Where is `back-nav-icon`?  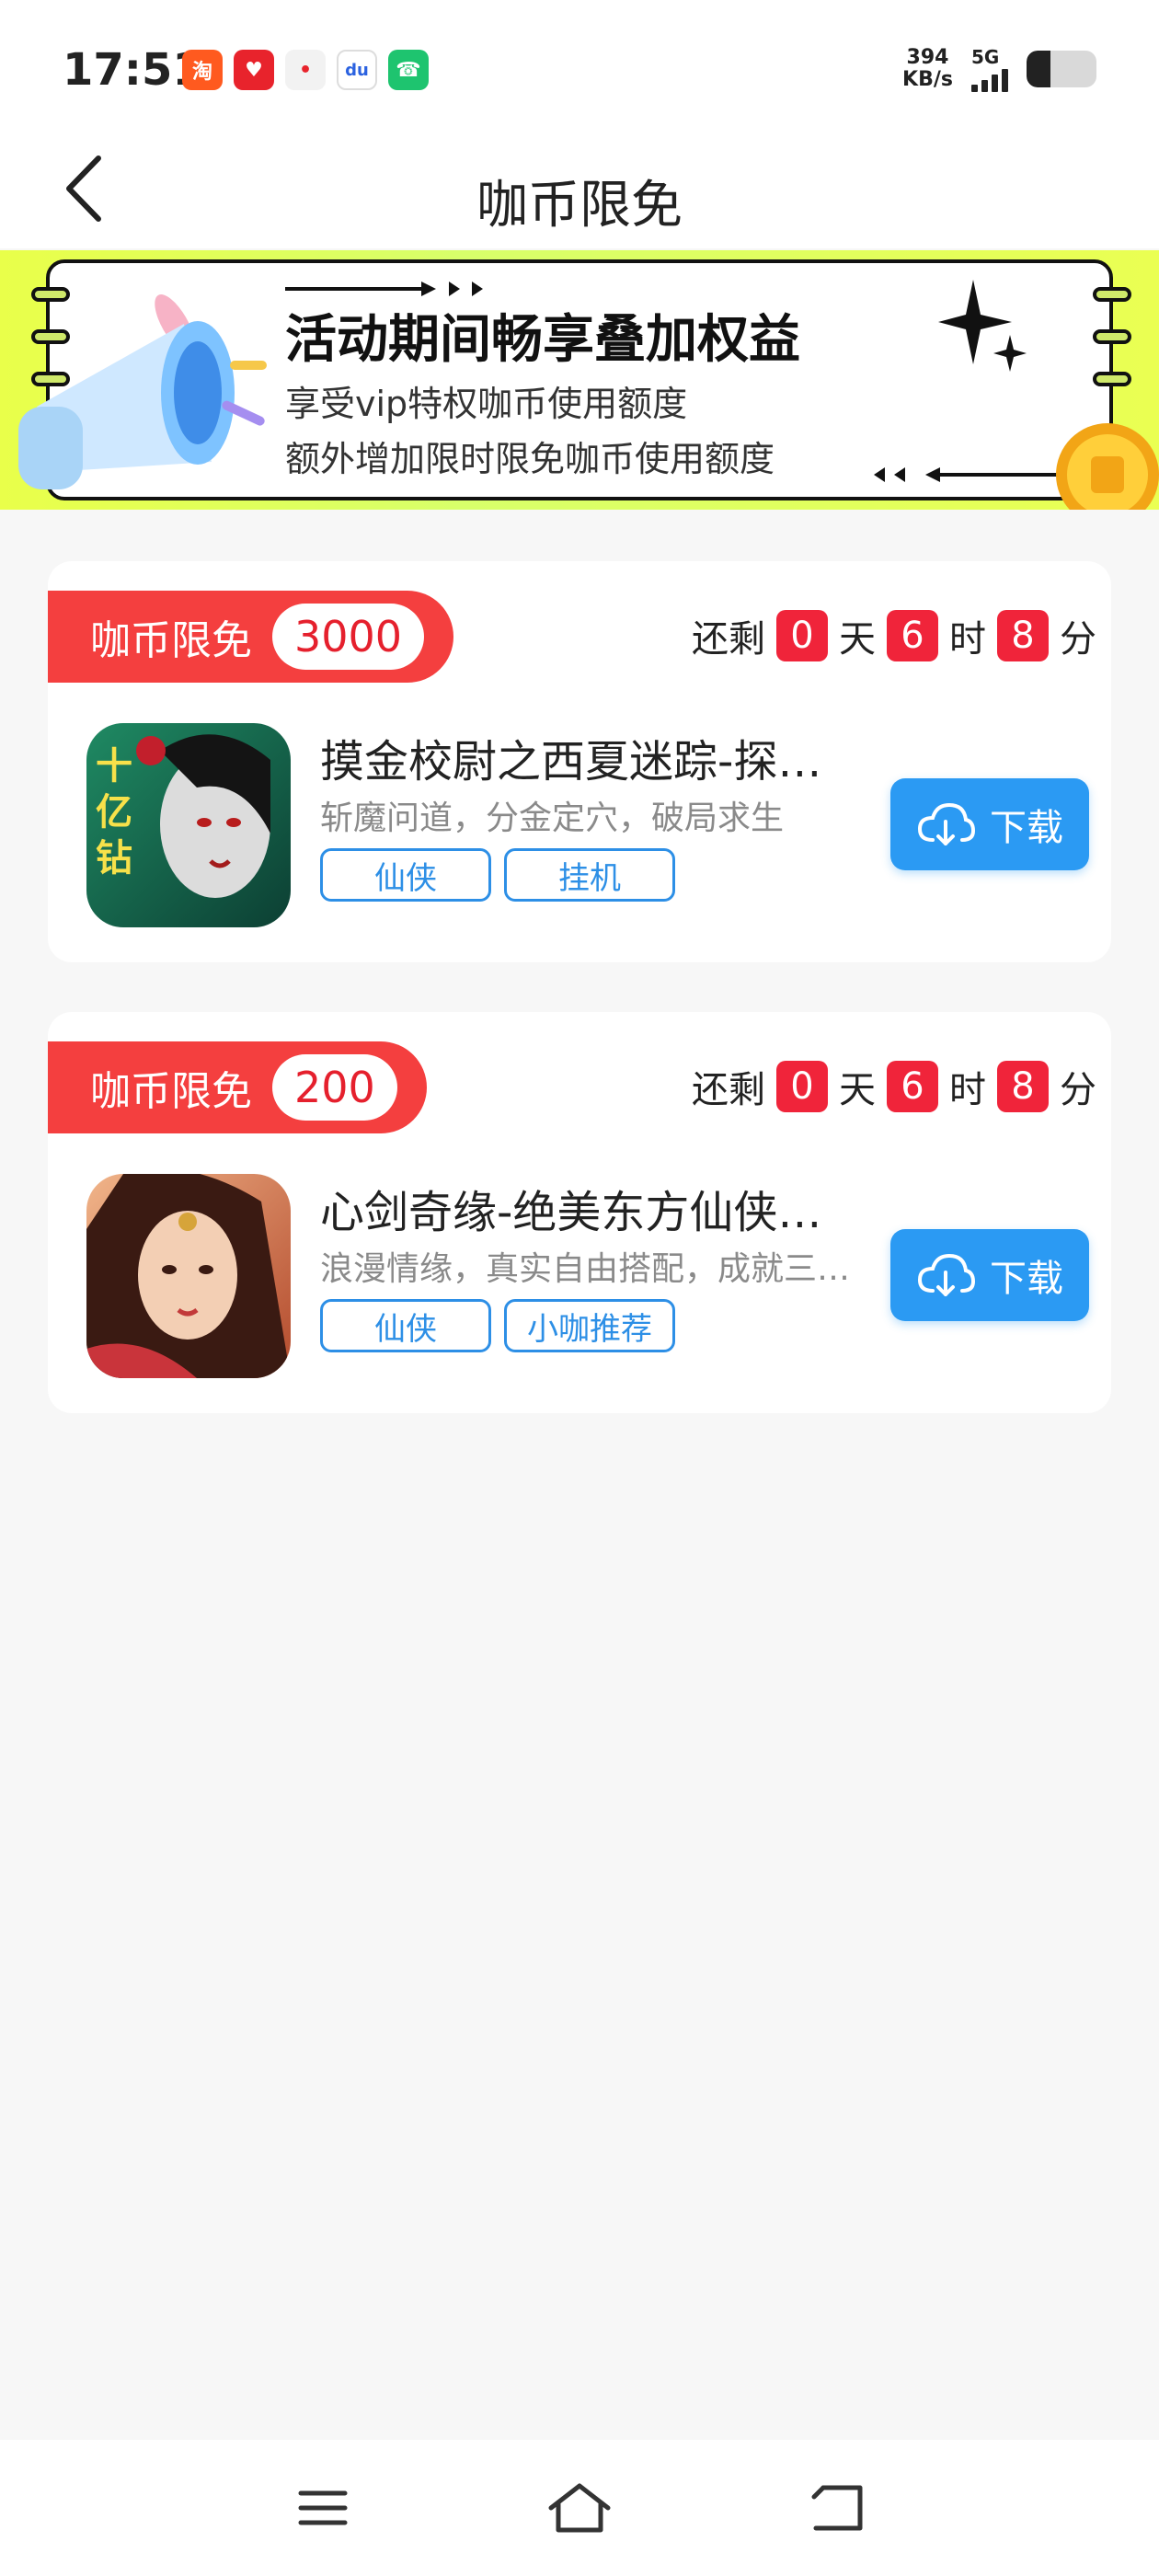 back-nav-icon is located at coordinates (837, 2508).